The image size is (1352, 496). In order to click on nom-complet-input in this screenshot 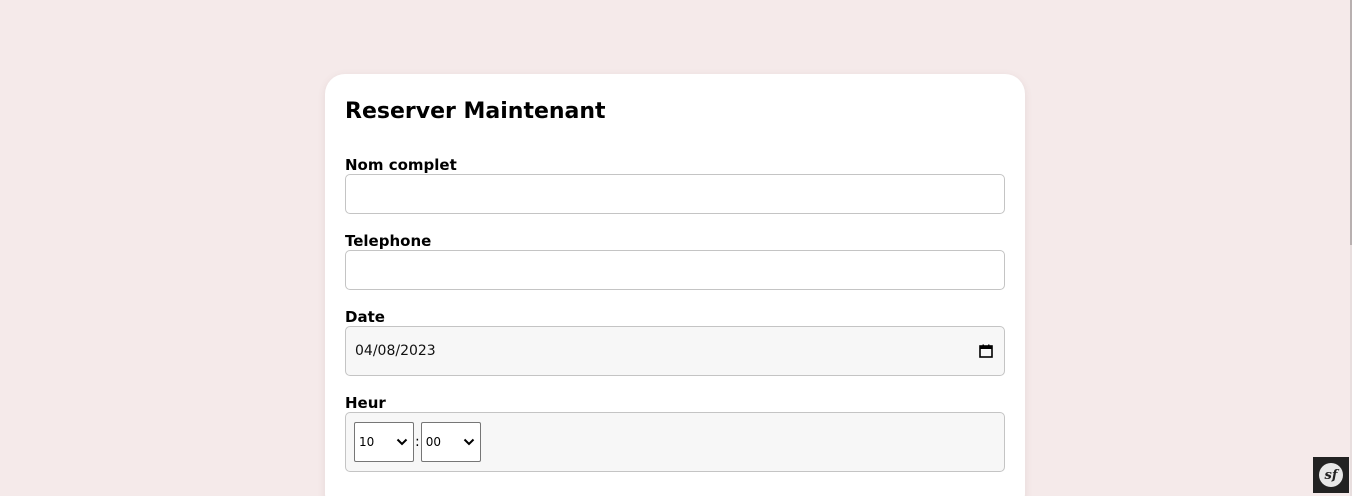, I will do `click(675, 194)`.